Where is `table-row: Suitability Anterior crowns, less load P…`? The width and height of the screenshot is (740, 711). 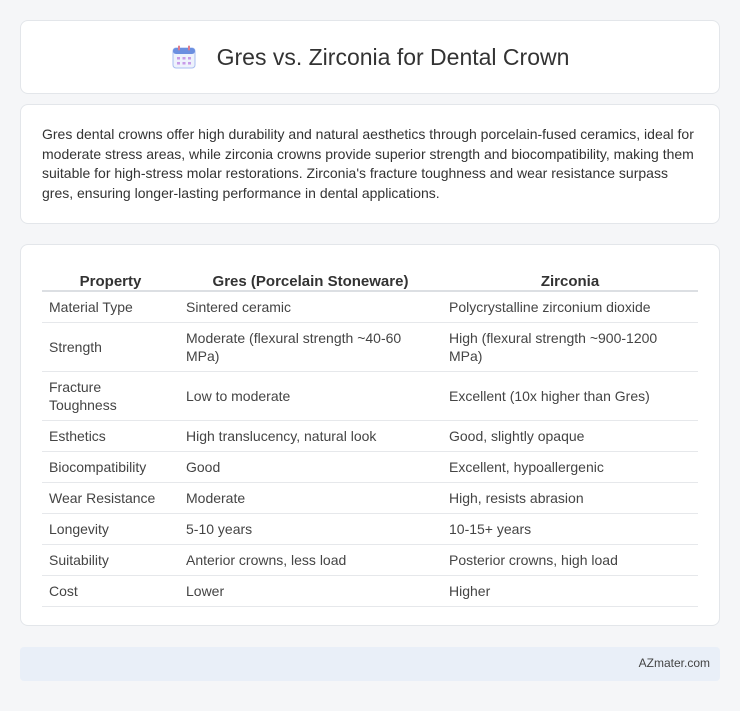
table-row: Suitability Anterior crowns, less load P… is located at coordinates (370, 560).